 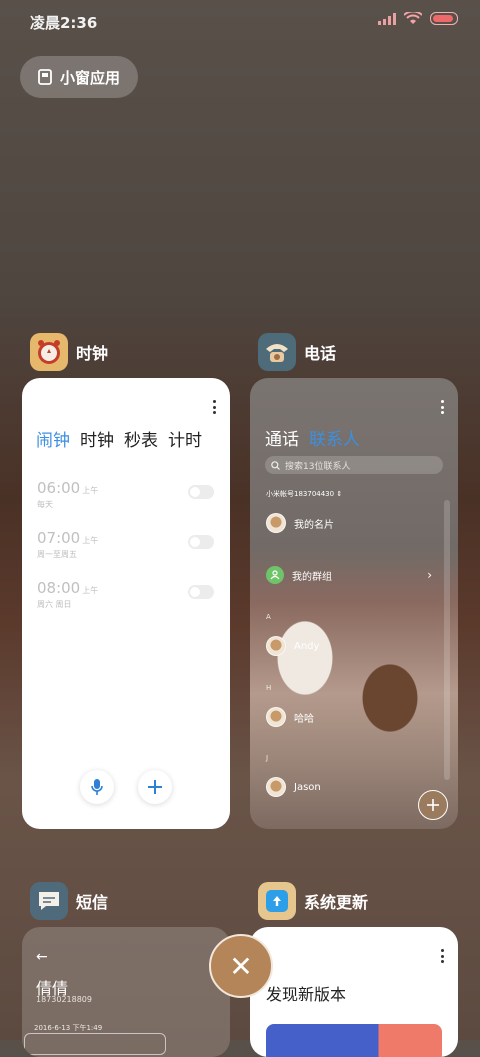 I want to click on sms-app-header: 短信, so click(x=69, y=901).